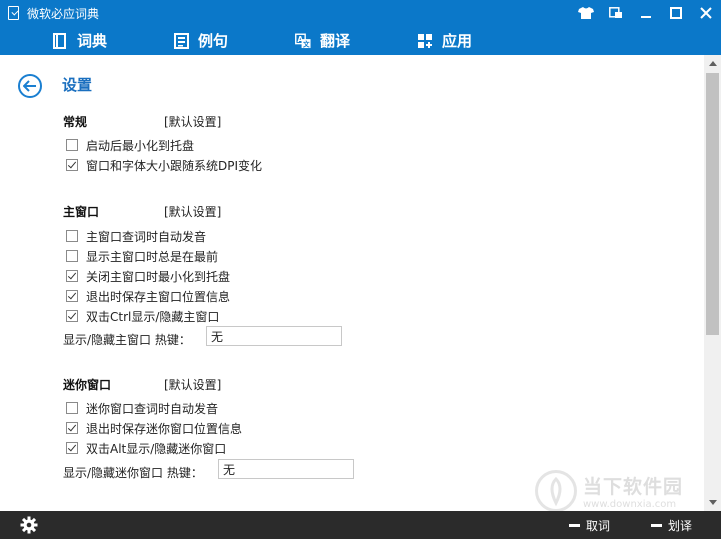 Image resolution: width=721 pixels, height=539 pixels. What do you see at coordinates (140, 145) in the screenshot?
I see `option-label: 启动后最小化到托盘` at bounding box center [140, 145].